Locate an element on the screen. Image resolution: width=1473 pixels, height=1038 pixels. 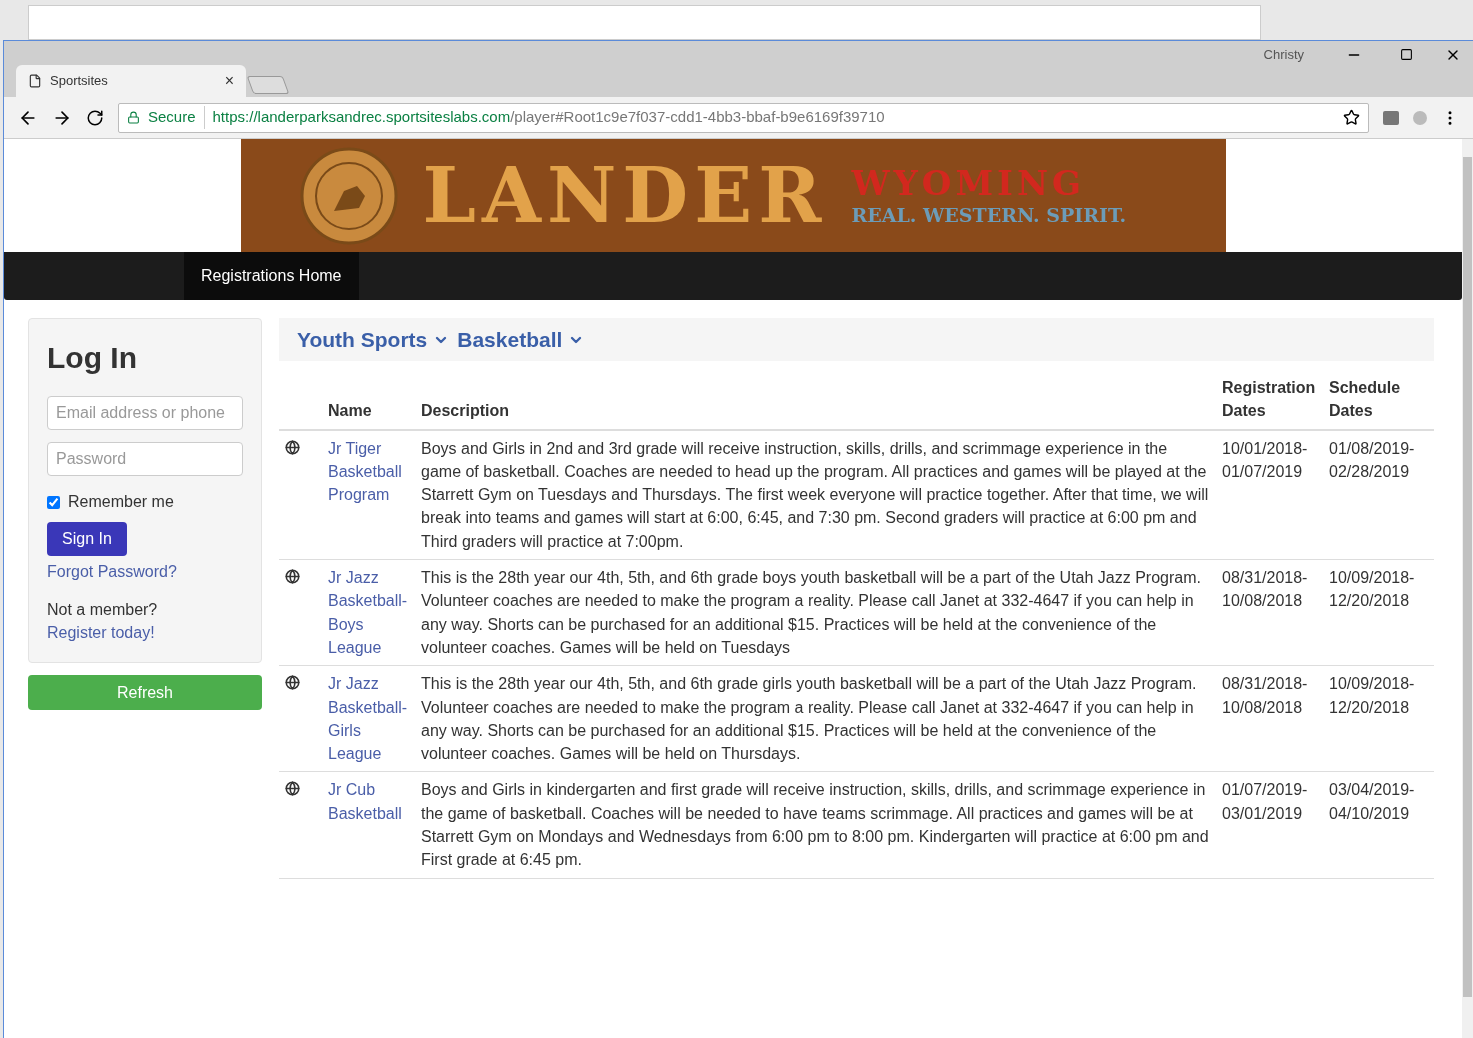
program-name-link: Jr Jazz Basketball-Boys League is located at coordinates (368, 612).